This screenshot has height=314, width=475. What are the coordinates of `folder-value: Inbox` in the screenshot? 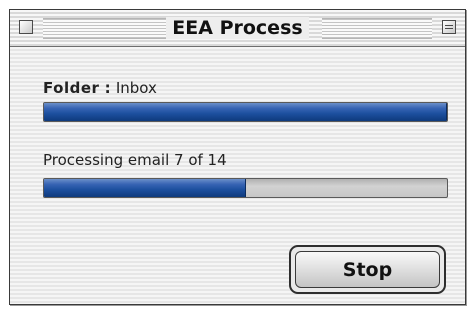 It's located at (136, 88).